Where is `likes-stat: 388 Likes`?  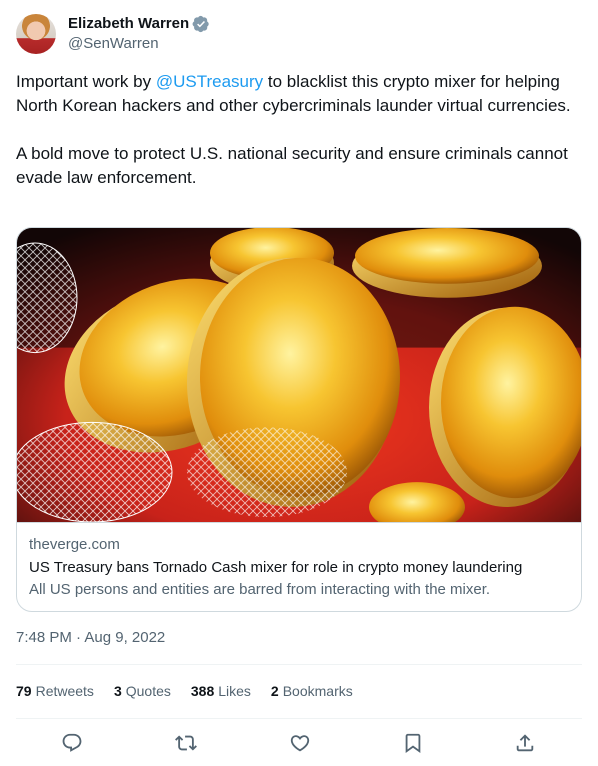 likes-stat: 388 Likes is located at coordinates (221, 691).